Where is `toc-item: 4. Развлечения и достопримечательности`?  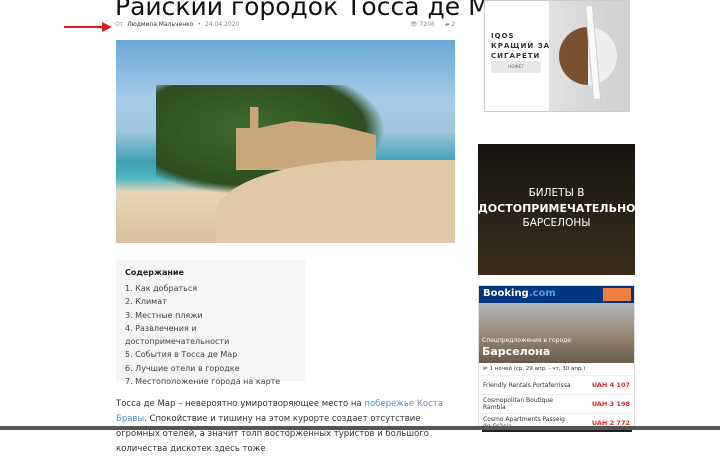 toc-item: 4. Развлечения и достопримечательности is located at coordinates (210, 335).